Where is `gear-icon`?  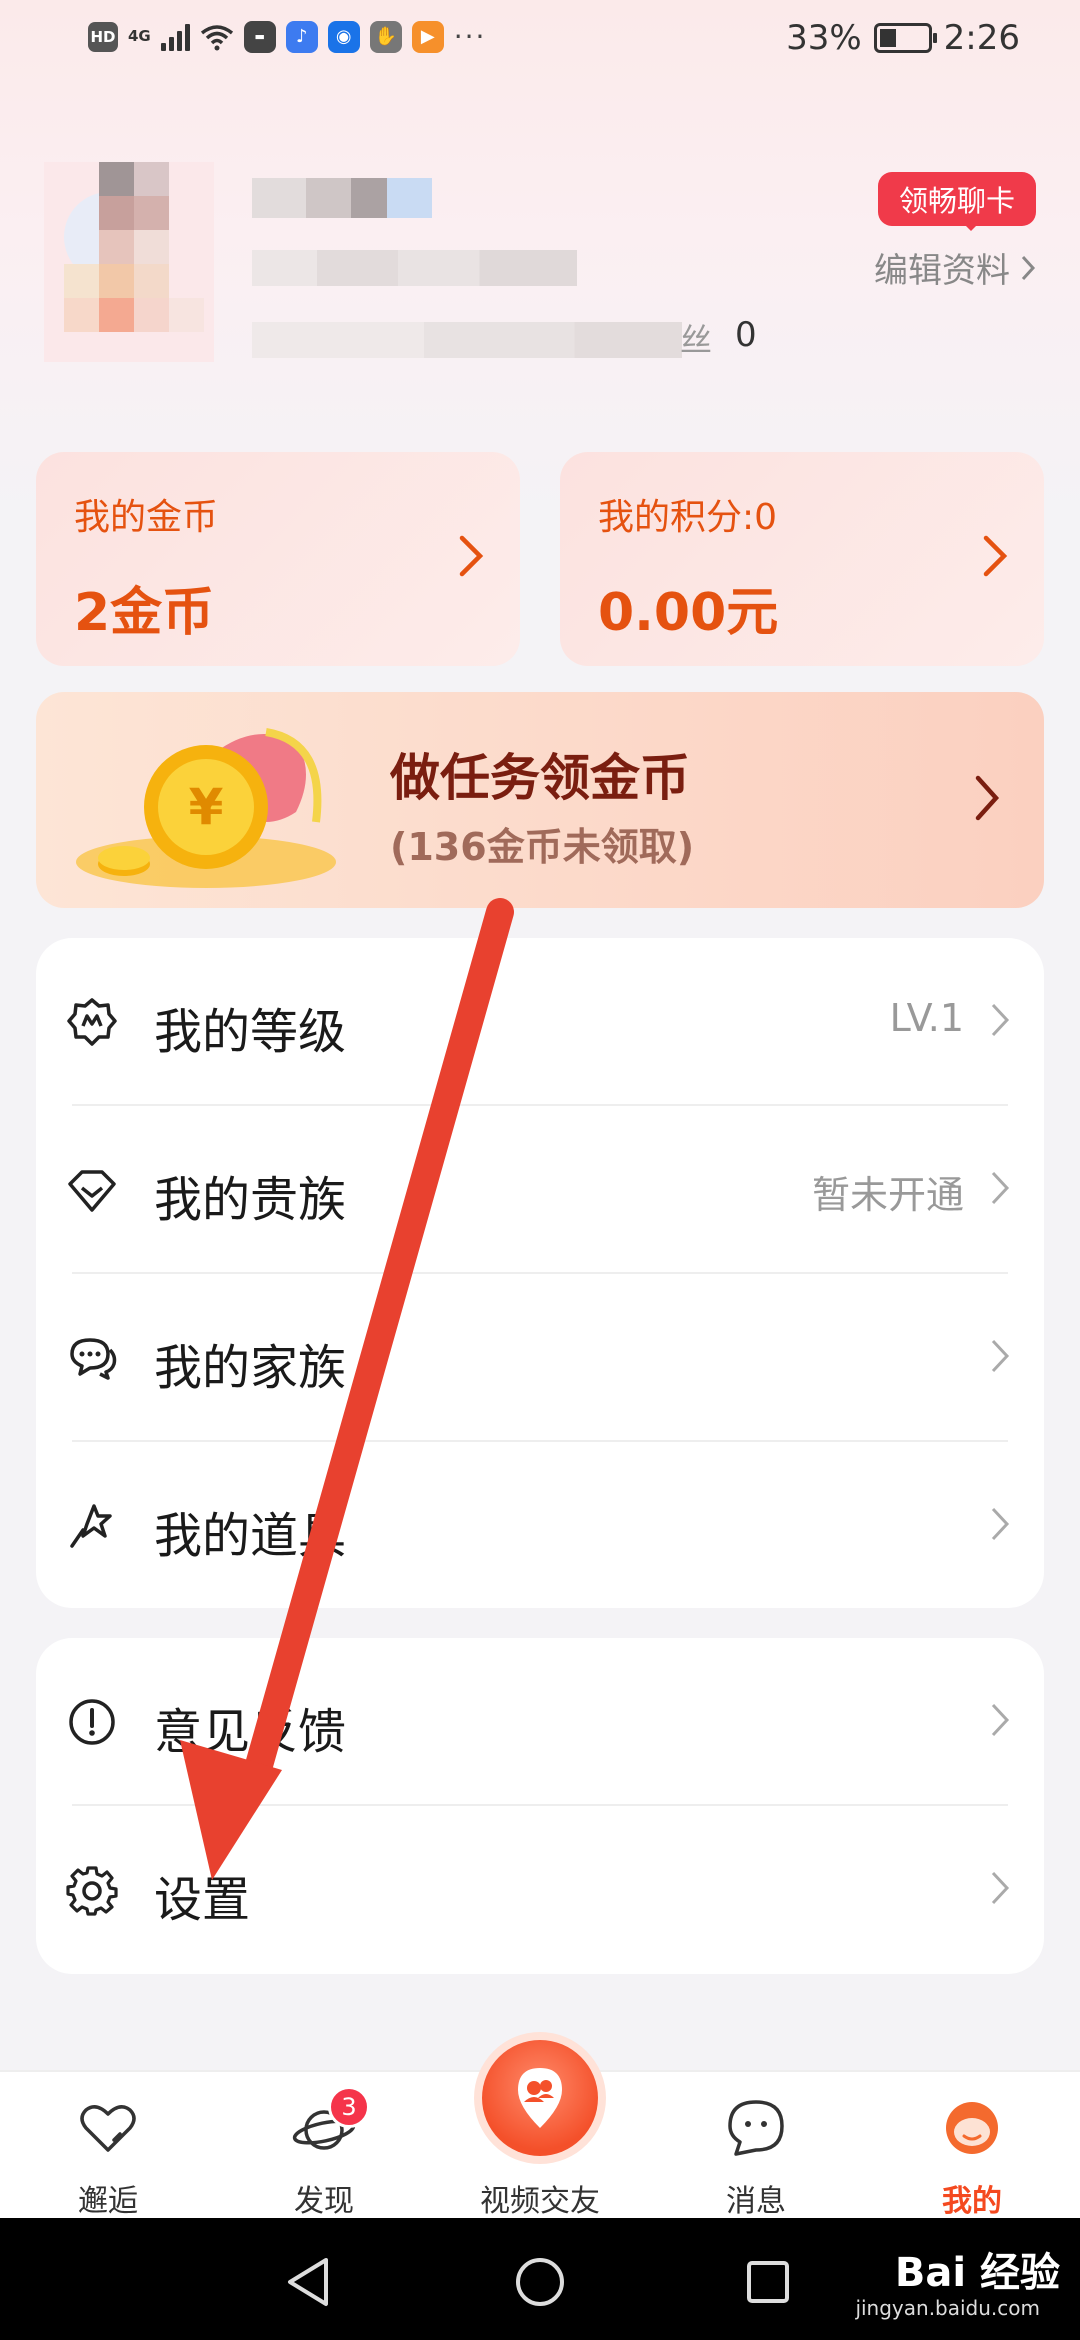
gear-icon is located at coordinates (92, 1891).